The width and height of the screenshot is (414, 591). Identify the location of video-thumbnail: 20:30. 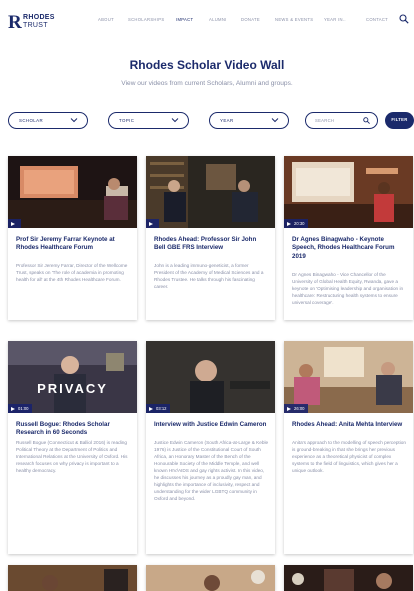
(348, 192).